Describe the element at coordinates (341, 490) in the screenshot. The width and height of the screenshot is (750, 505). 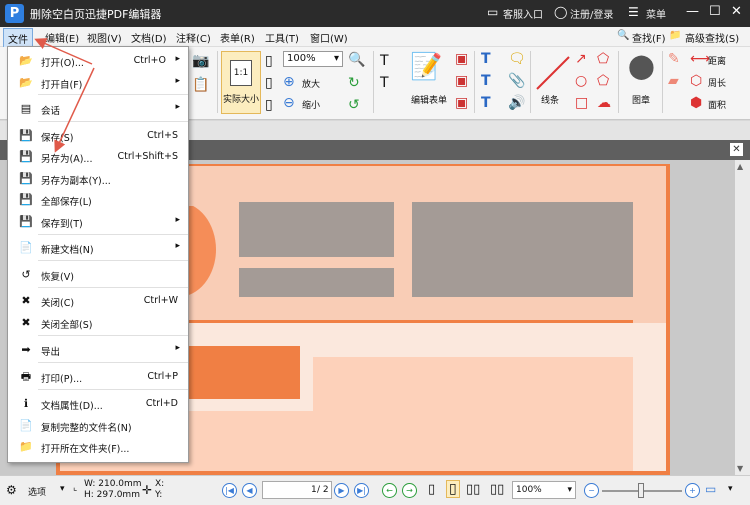
I see `next-page-button: ▶` at that location.